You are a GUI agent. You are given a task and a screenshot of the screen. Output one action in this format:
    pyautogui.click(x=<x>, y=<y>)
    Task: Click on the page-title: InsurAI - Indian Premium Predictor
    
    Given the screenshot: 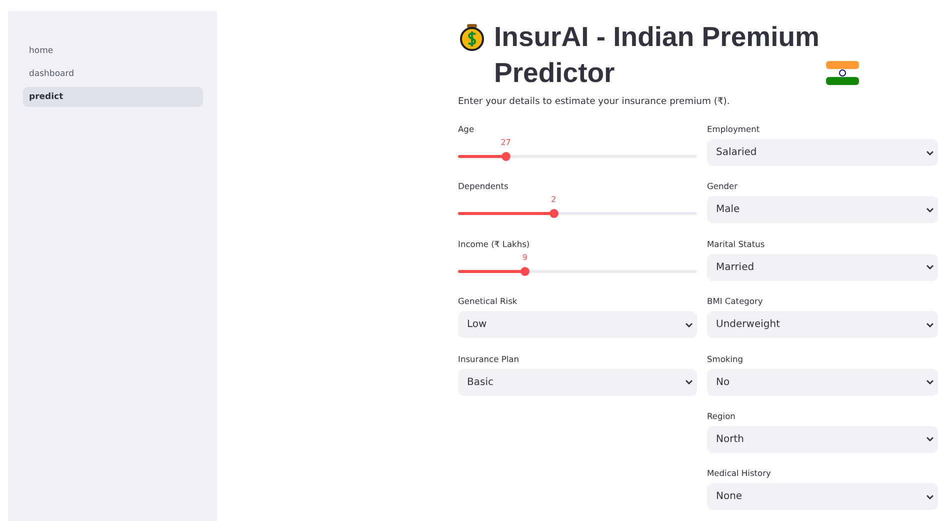 What is the action you would take?
    pyautogui.click(x=657, y=55)
    